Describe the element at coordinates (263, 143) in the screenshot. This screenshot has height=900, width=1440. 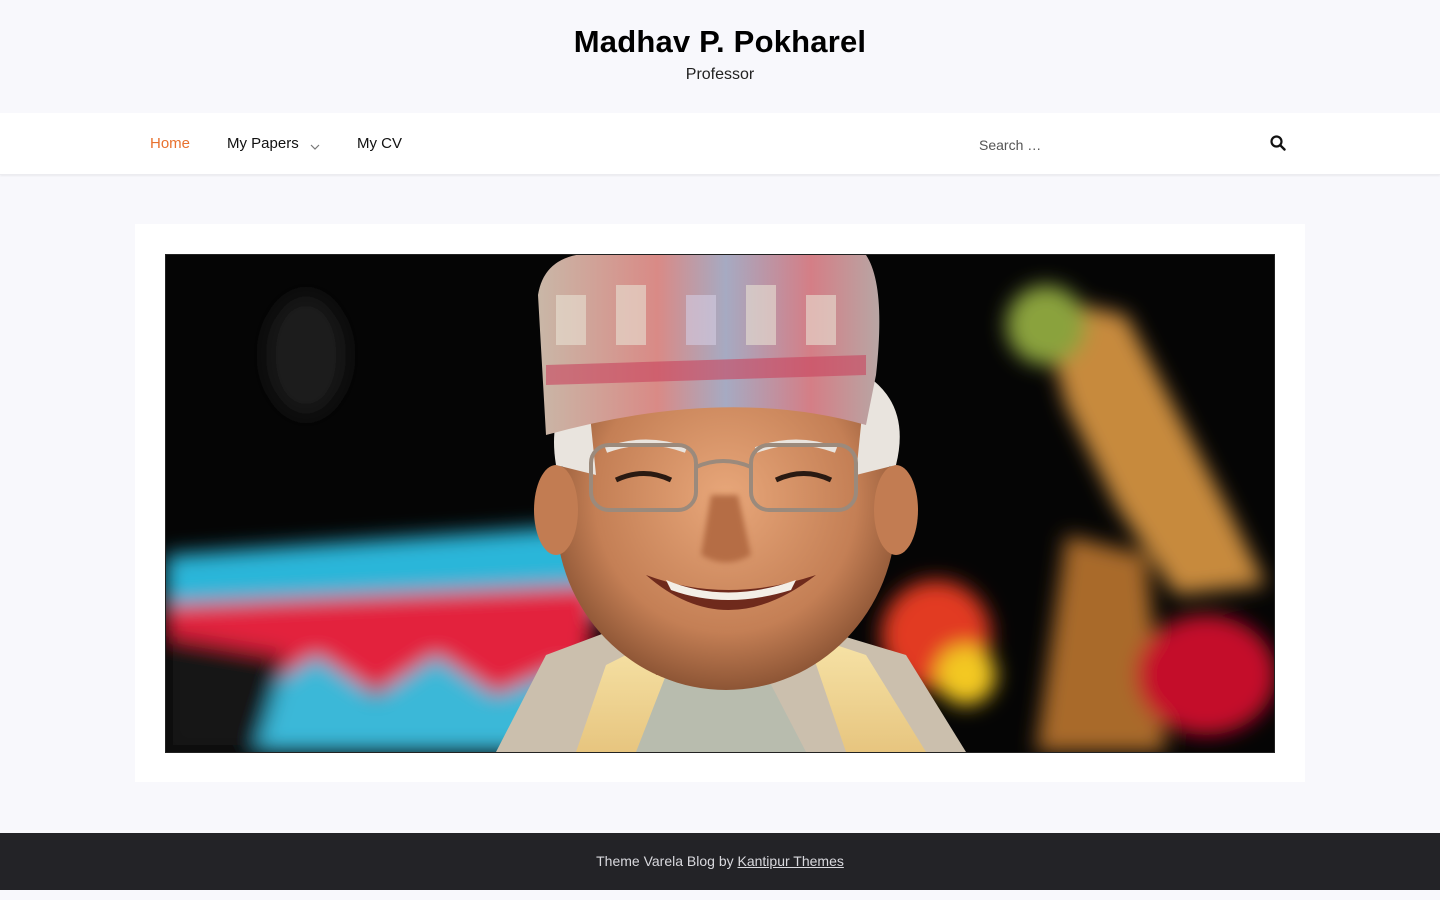
I see `nav-item-label: My Papers` at that location.